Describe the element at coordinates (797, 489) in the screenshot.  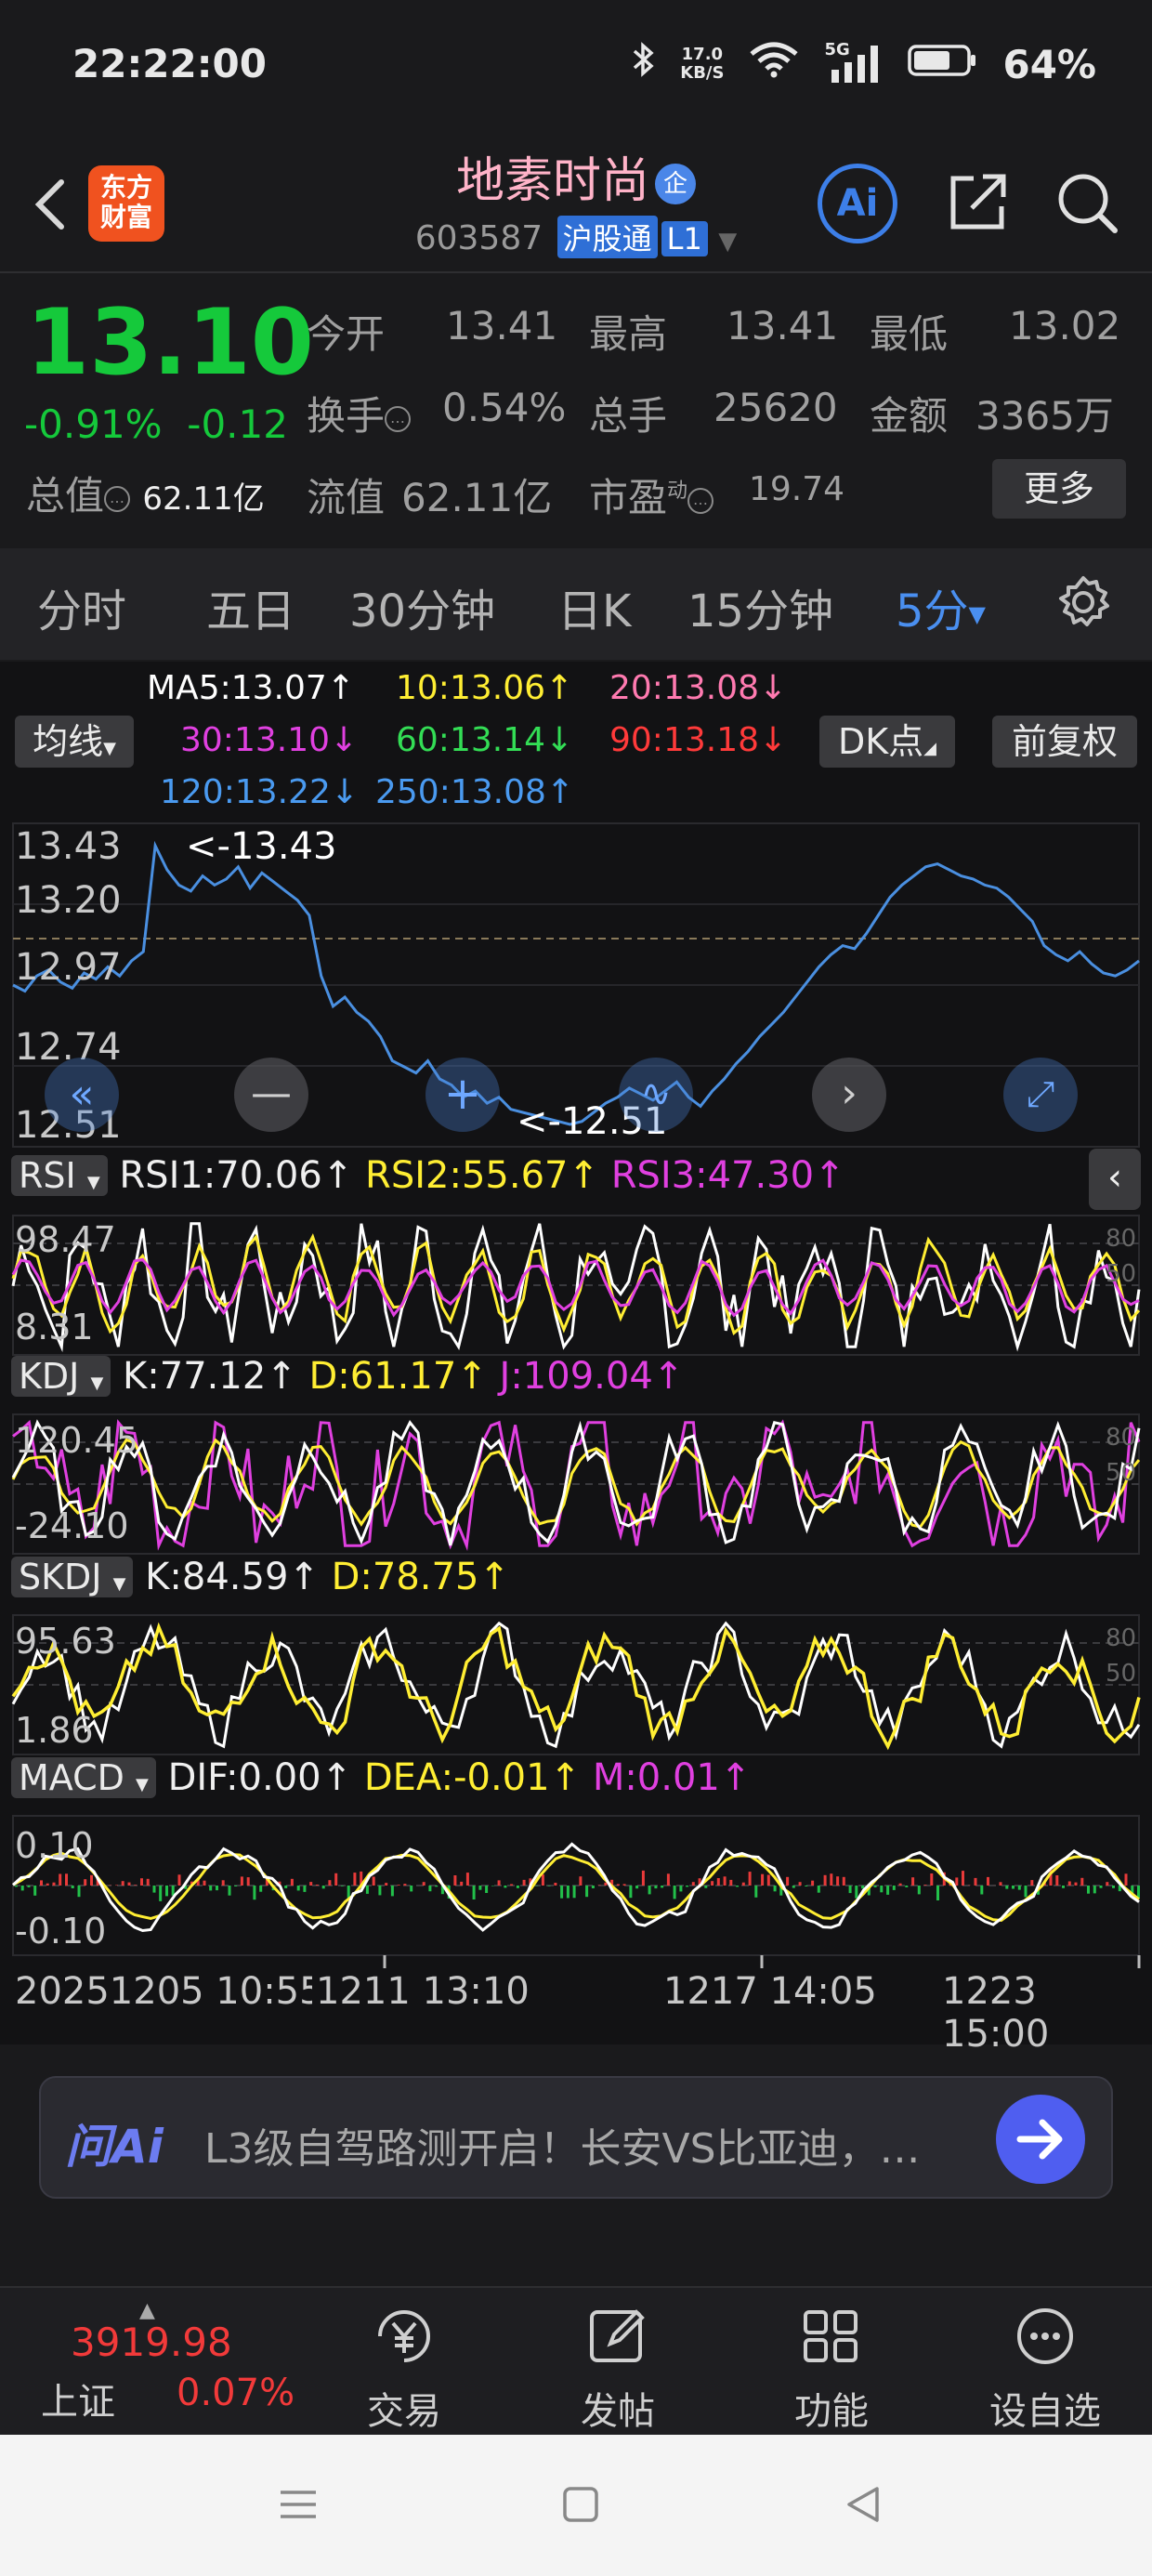
I see `pe-value: 19.74` at that location.